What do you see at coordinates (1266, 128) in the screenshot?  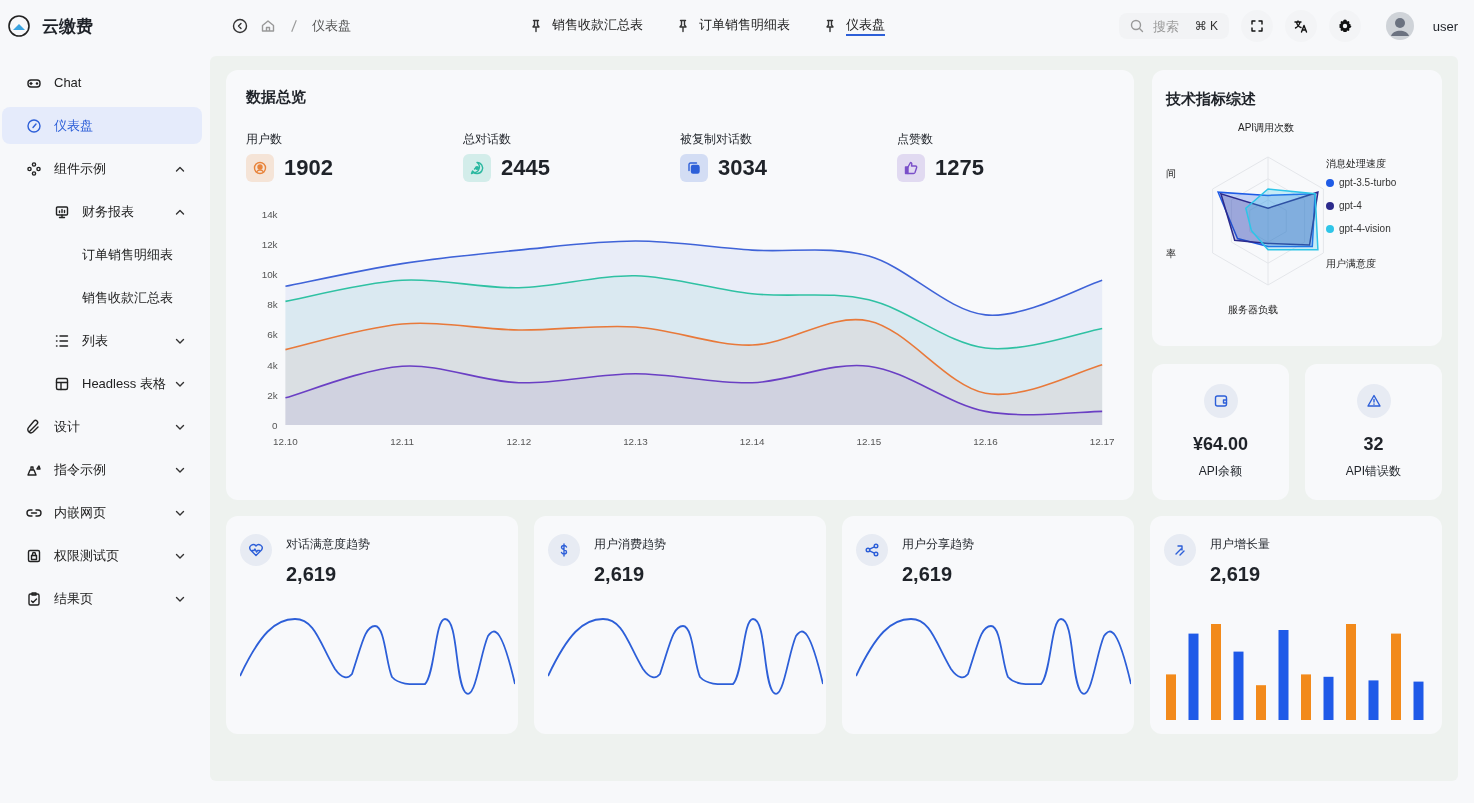 I see `axis-label: API调用次数` at bounding box center [1266, 128].